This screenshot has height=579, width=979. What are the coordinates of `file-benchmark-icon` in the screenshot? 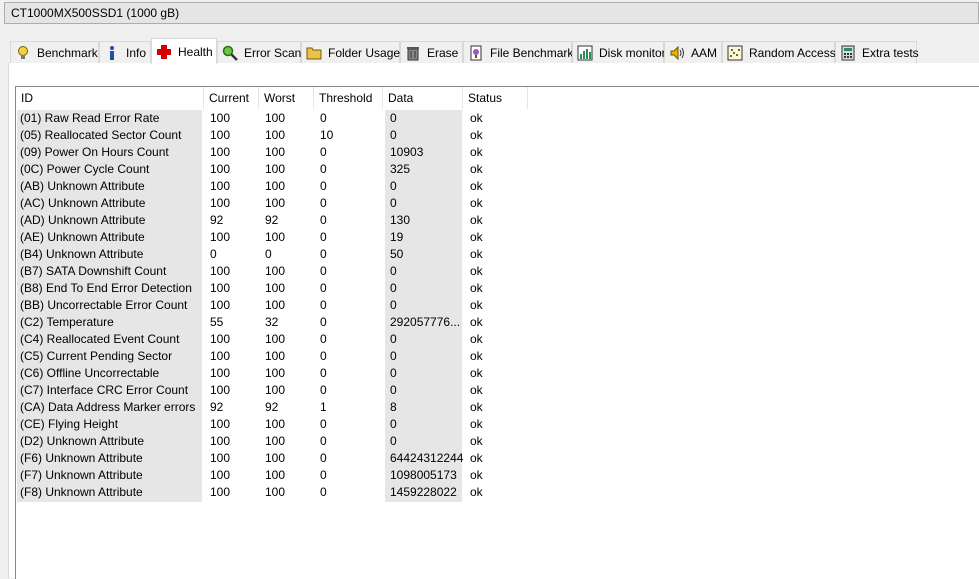 It's located at (476, 53).